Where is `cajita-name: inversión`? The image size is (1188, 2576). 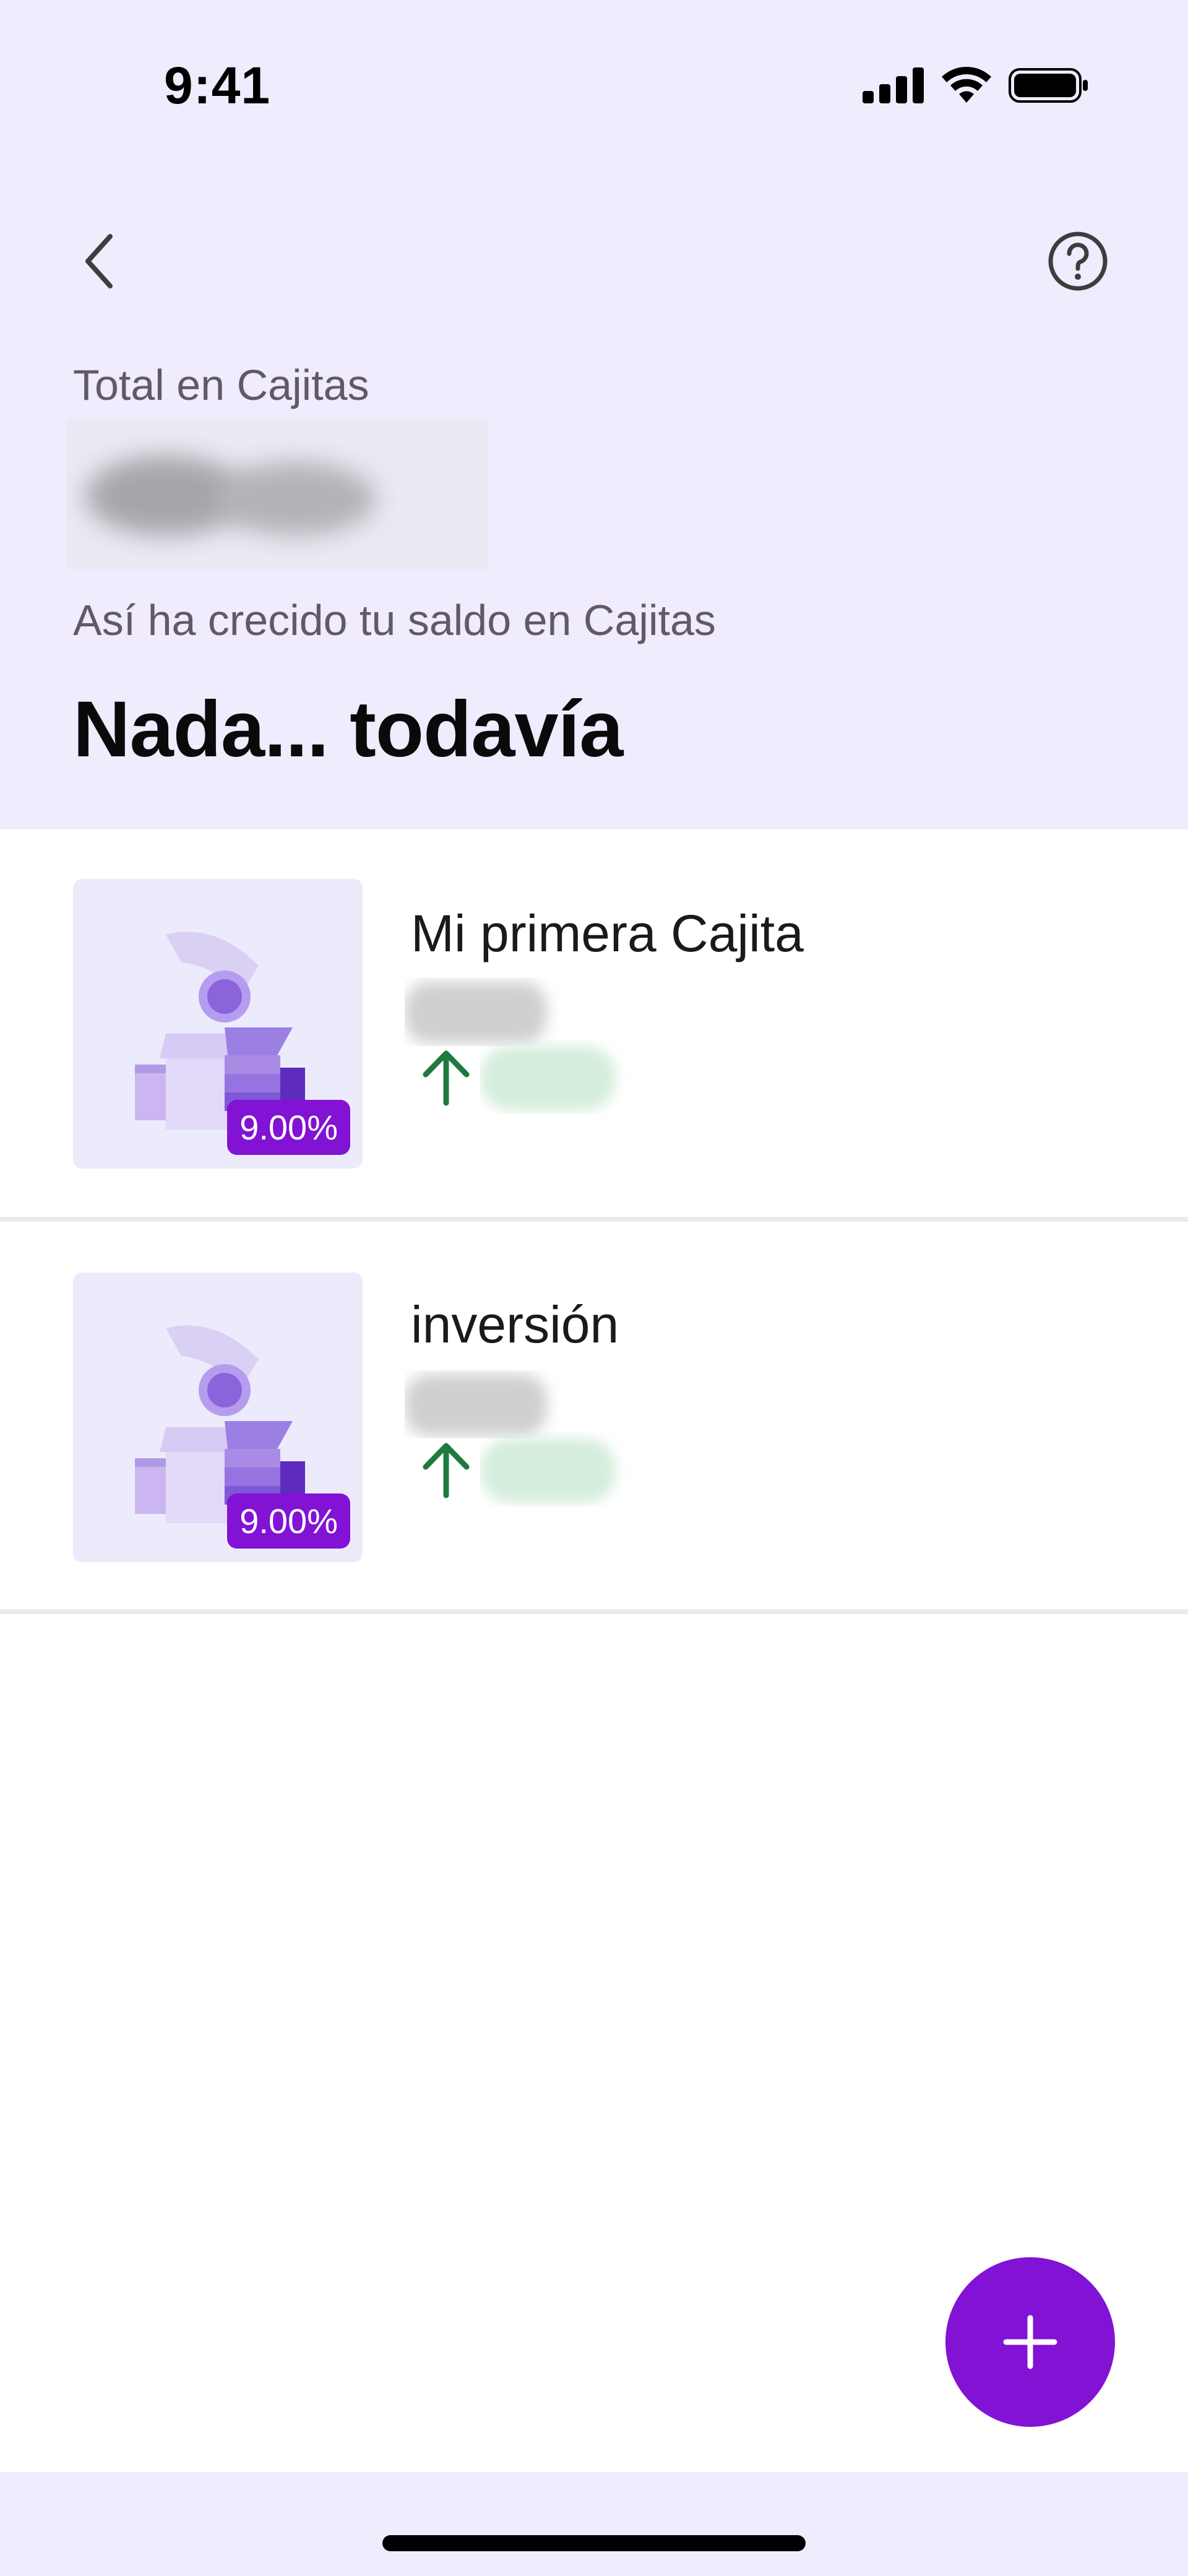
cajita-name: inversión is located at coordinates (515, 1324).